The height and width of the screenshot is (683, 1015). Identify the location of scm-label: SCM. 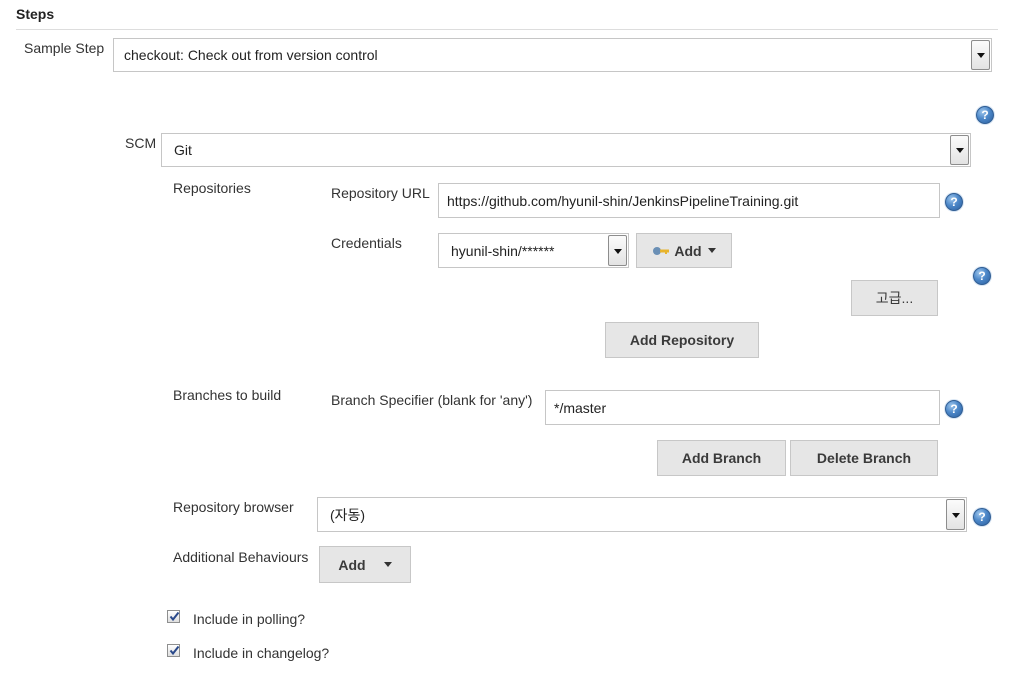
(141, 143).